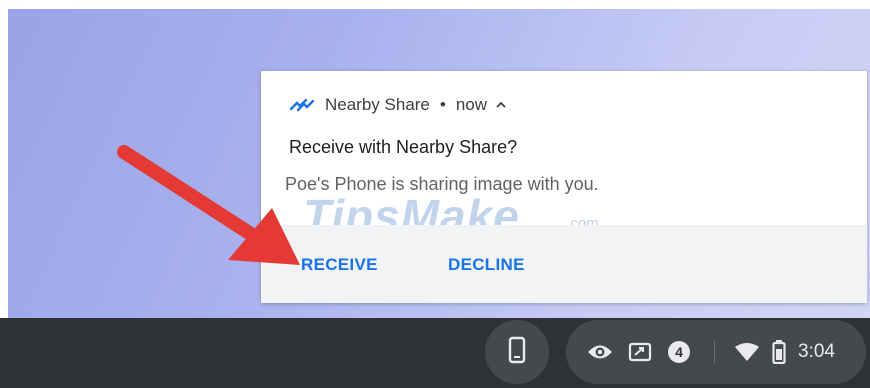 The width and height of the screenshot is (870, 388). I want to click on notification-title: Receive with Nearby Share?, so click(403, 147).